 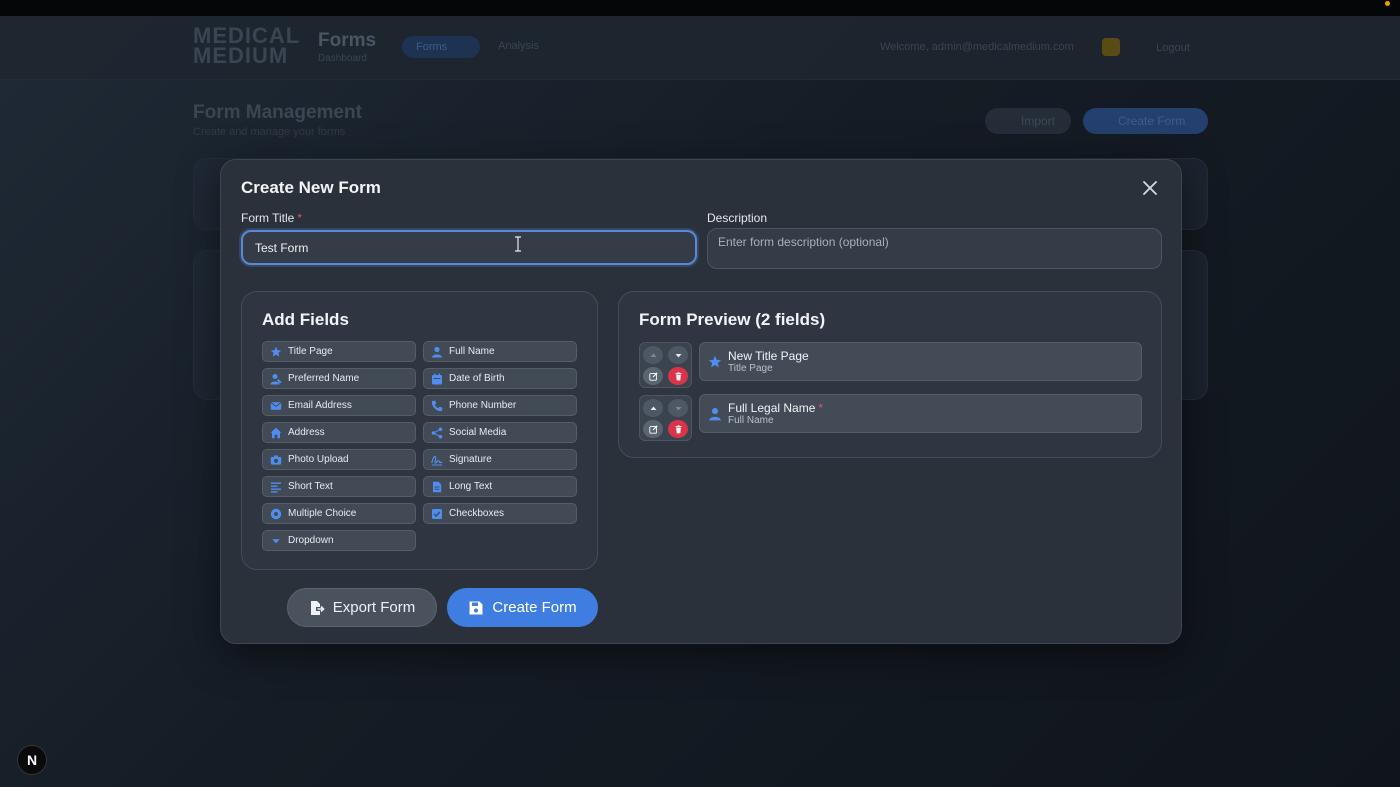 I want to click on form-preview-title: Form Preview (2 fields), so click(x=732, y=319).